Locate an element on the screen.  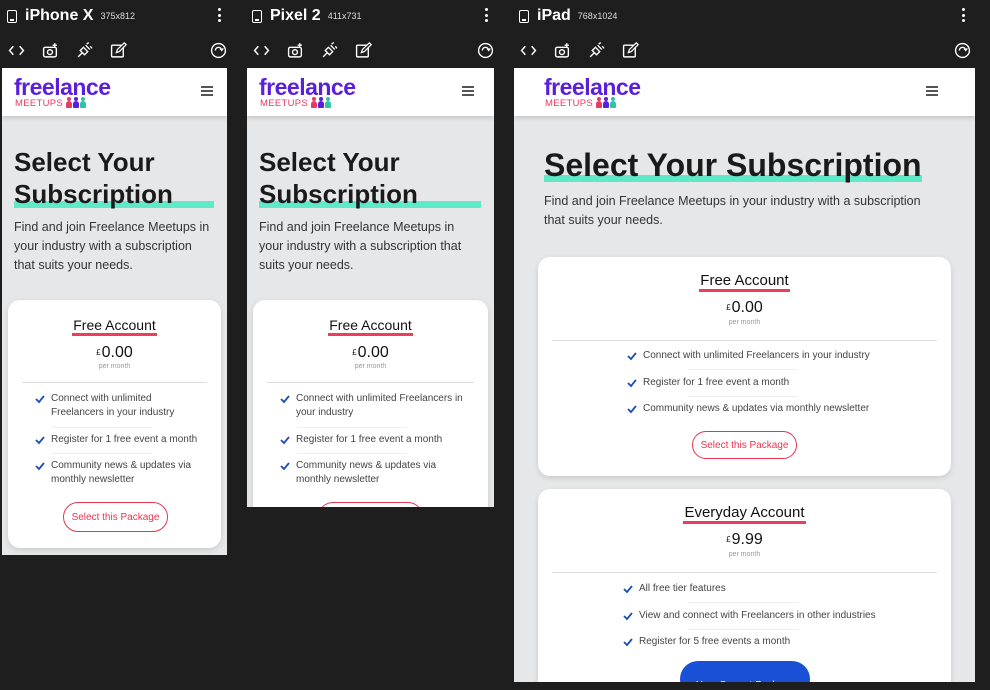
logo-subtext: MEETUPS is located at coordinates (593, 102).